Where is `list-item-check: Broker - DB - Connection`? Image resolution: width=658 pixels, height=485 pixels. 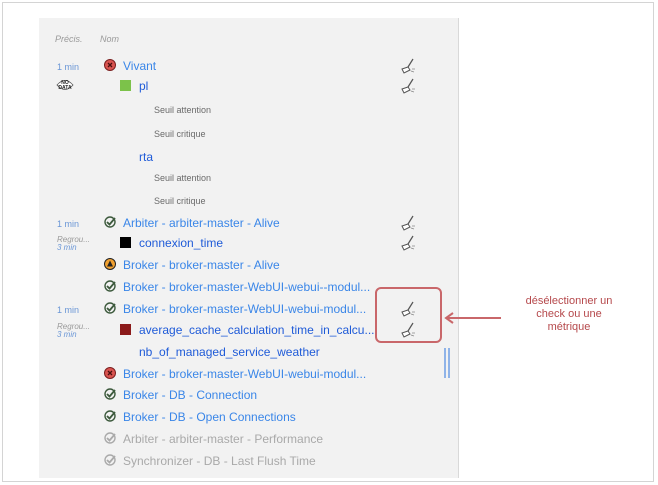
list-item-check: Broker - DB - Connection is located at coordinates (248, 395).